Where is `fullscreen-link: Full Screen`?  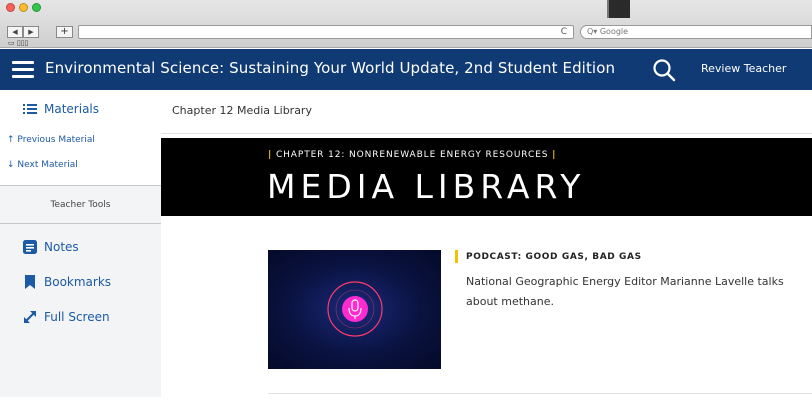 fullscreen-link: Full Screen is located at coordinates (66, 317).